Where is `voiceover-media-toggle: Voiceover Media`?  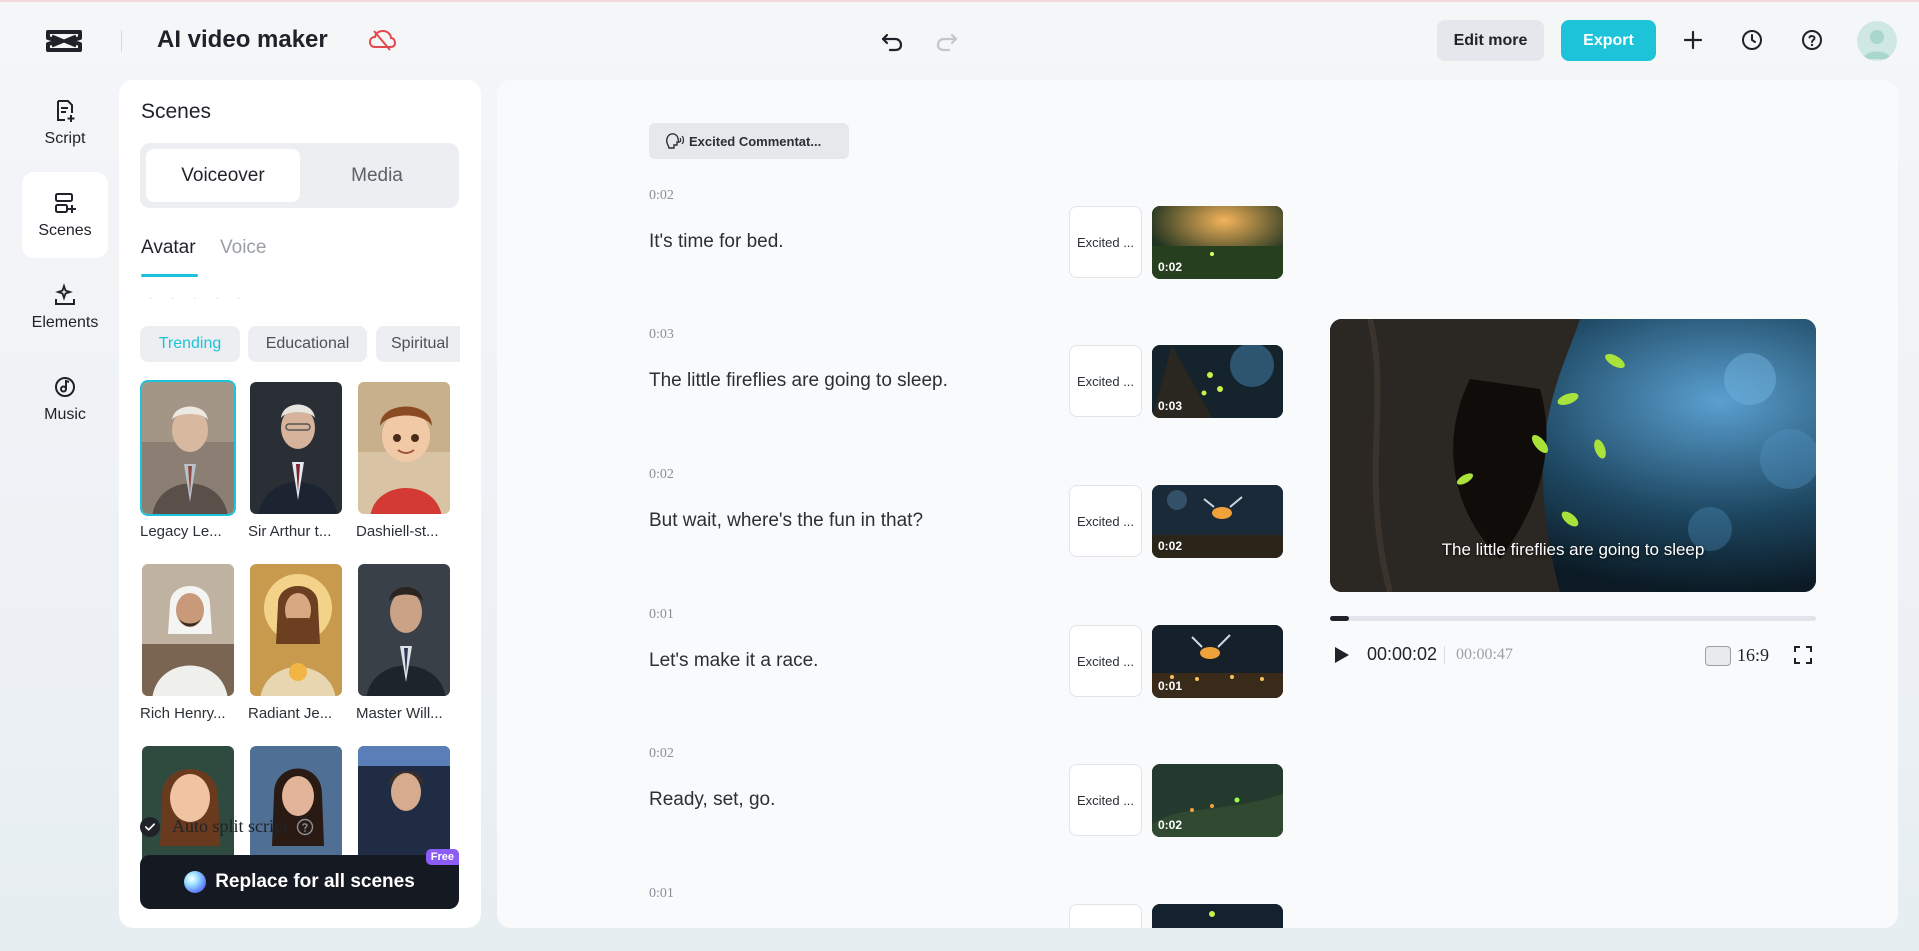 voiceover-media-toggle: Voiceover Media is located at coordinates (299, 175).